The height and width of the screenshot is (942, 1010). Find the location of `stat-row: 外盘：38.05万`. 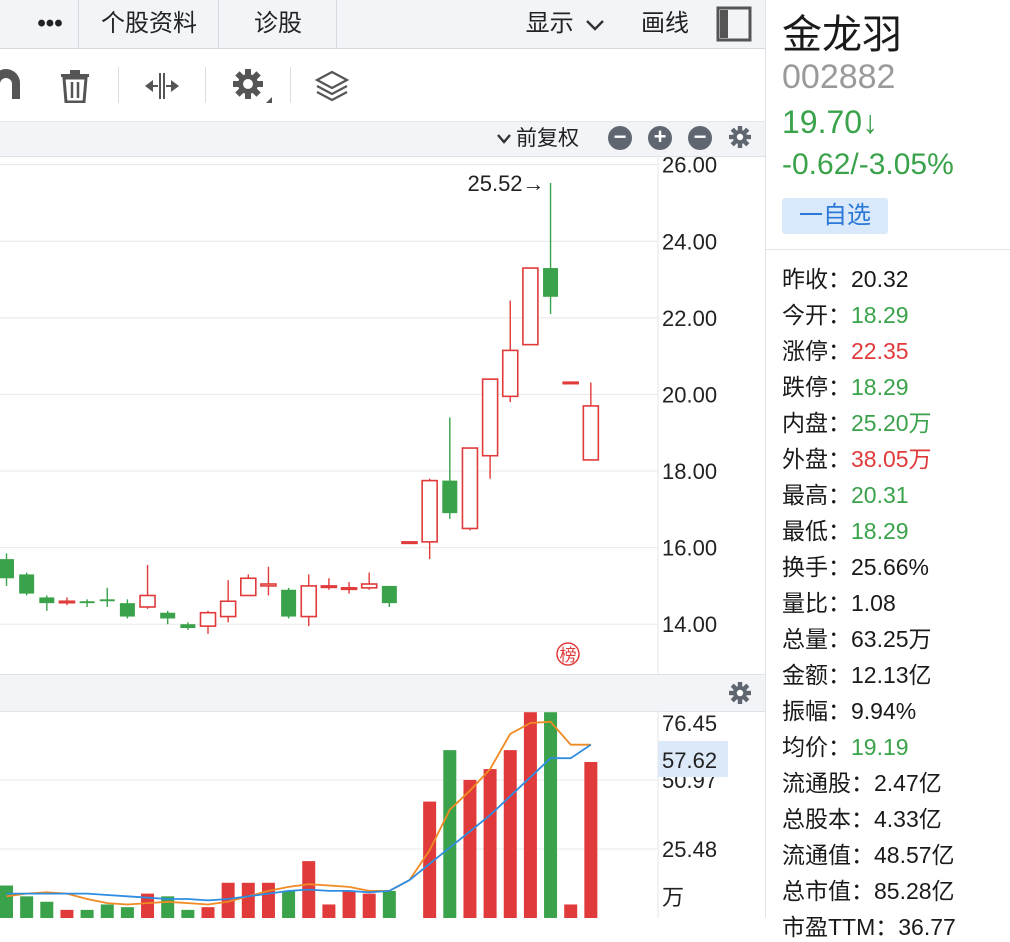

stat-row: 外盘：38.05万 is located at coordinates (857, 457).